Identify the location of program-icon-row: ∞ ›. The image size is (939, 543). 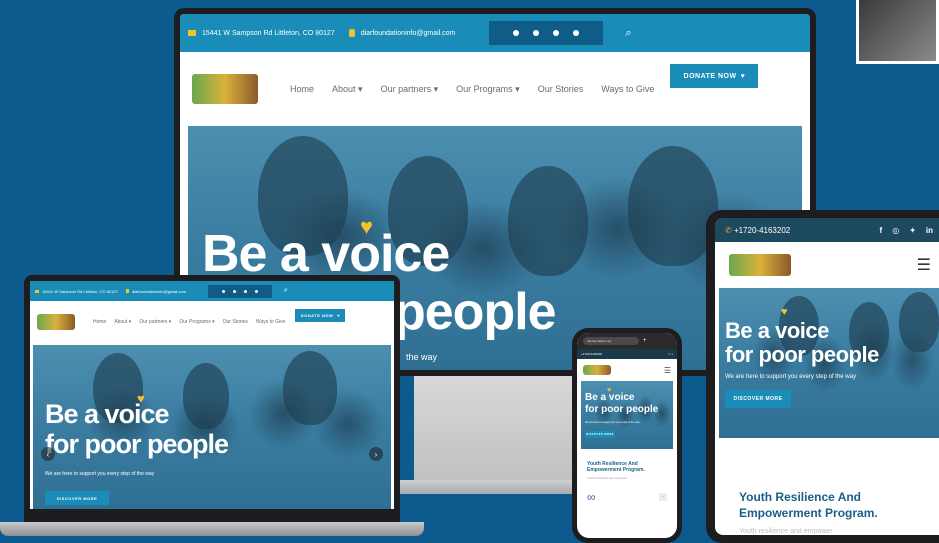
(627, 497).